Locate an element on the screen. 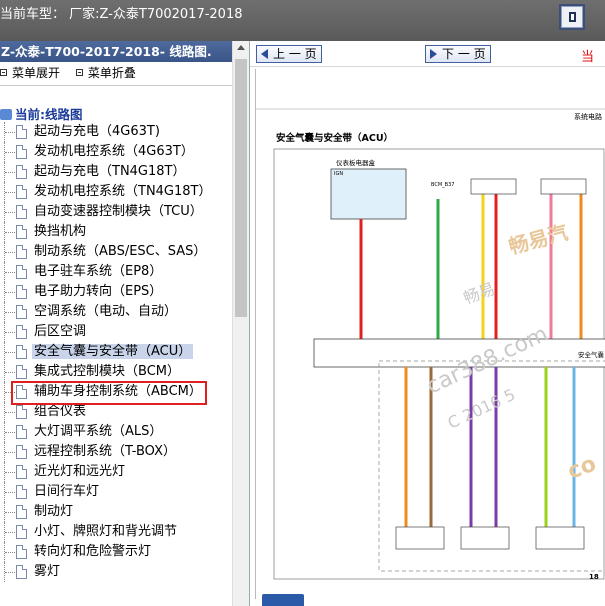 Image resolution: width=605 pixels, height=606 pixels. tree-item: 安全气囊与安全带（ACU） is located at coordinates (116, 352).